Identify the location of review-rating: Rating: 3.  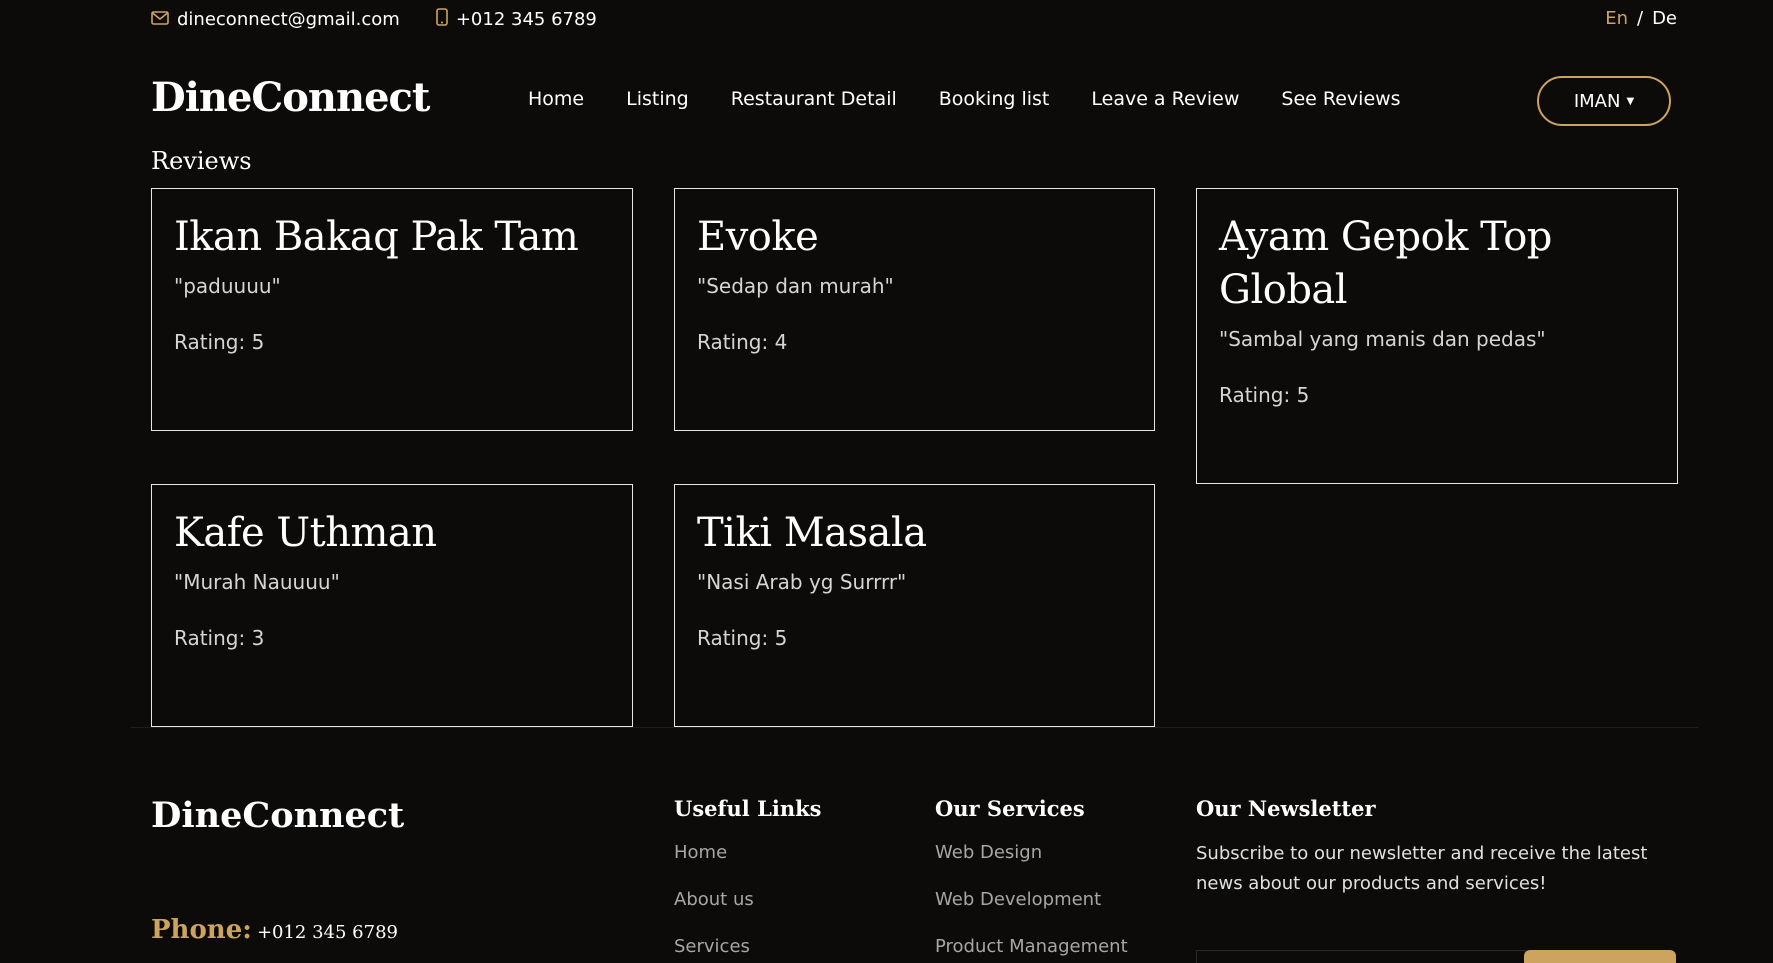
(219, 638).